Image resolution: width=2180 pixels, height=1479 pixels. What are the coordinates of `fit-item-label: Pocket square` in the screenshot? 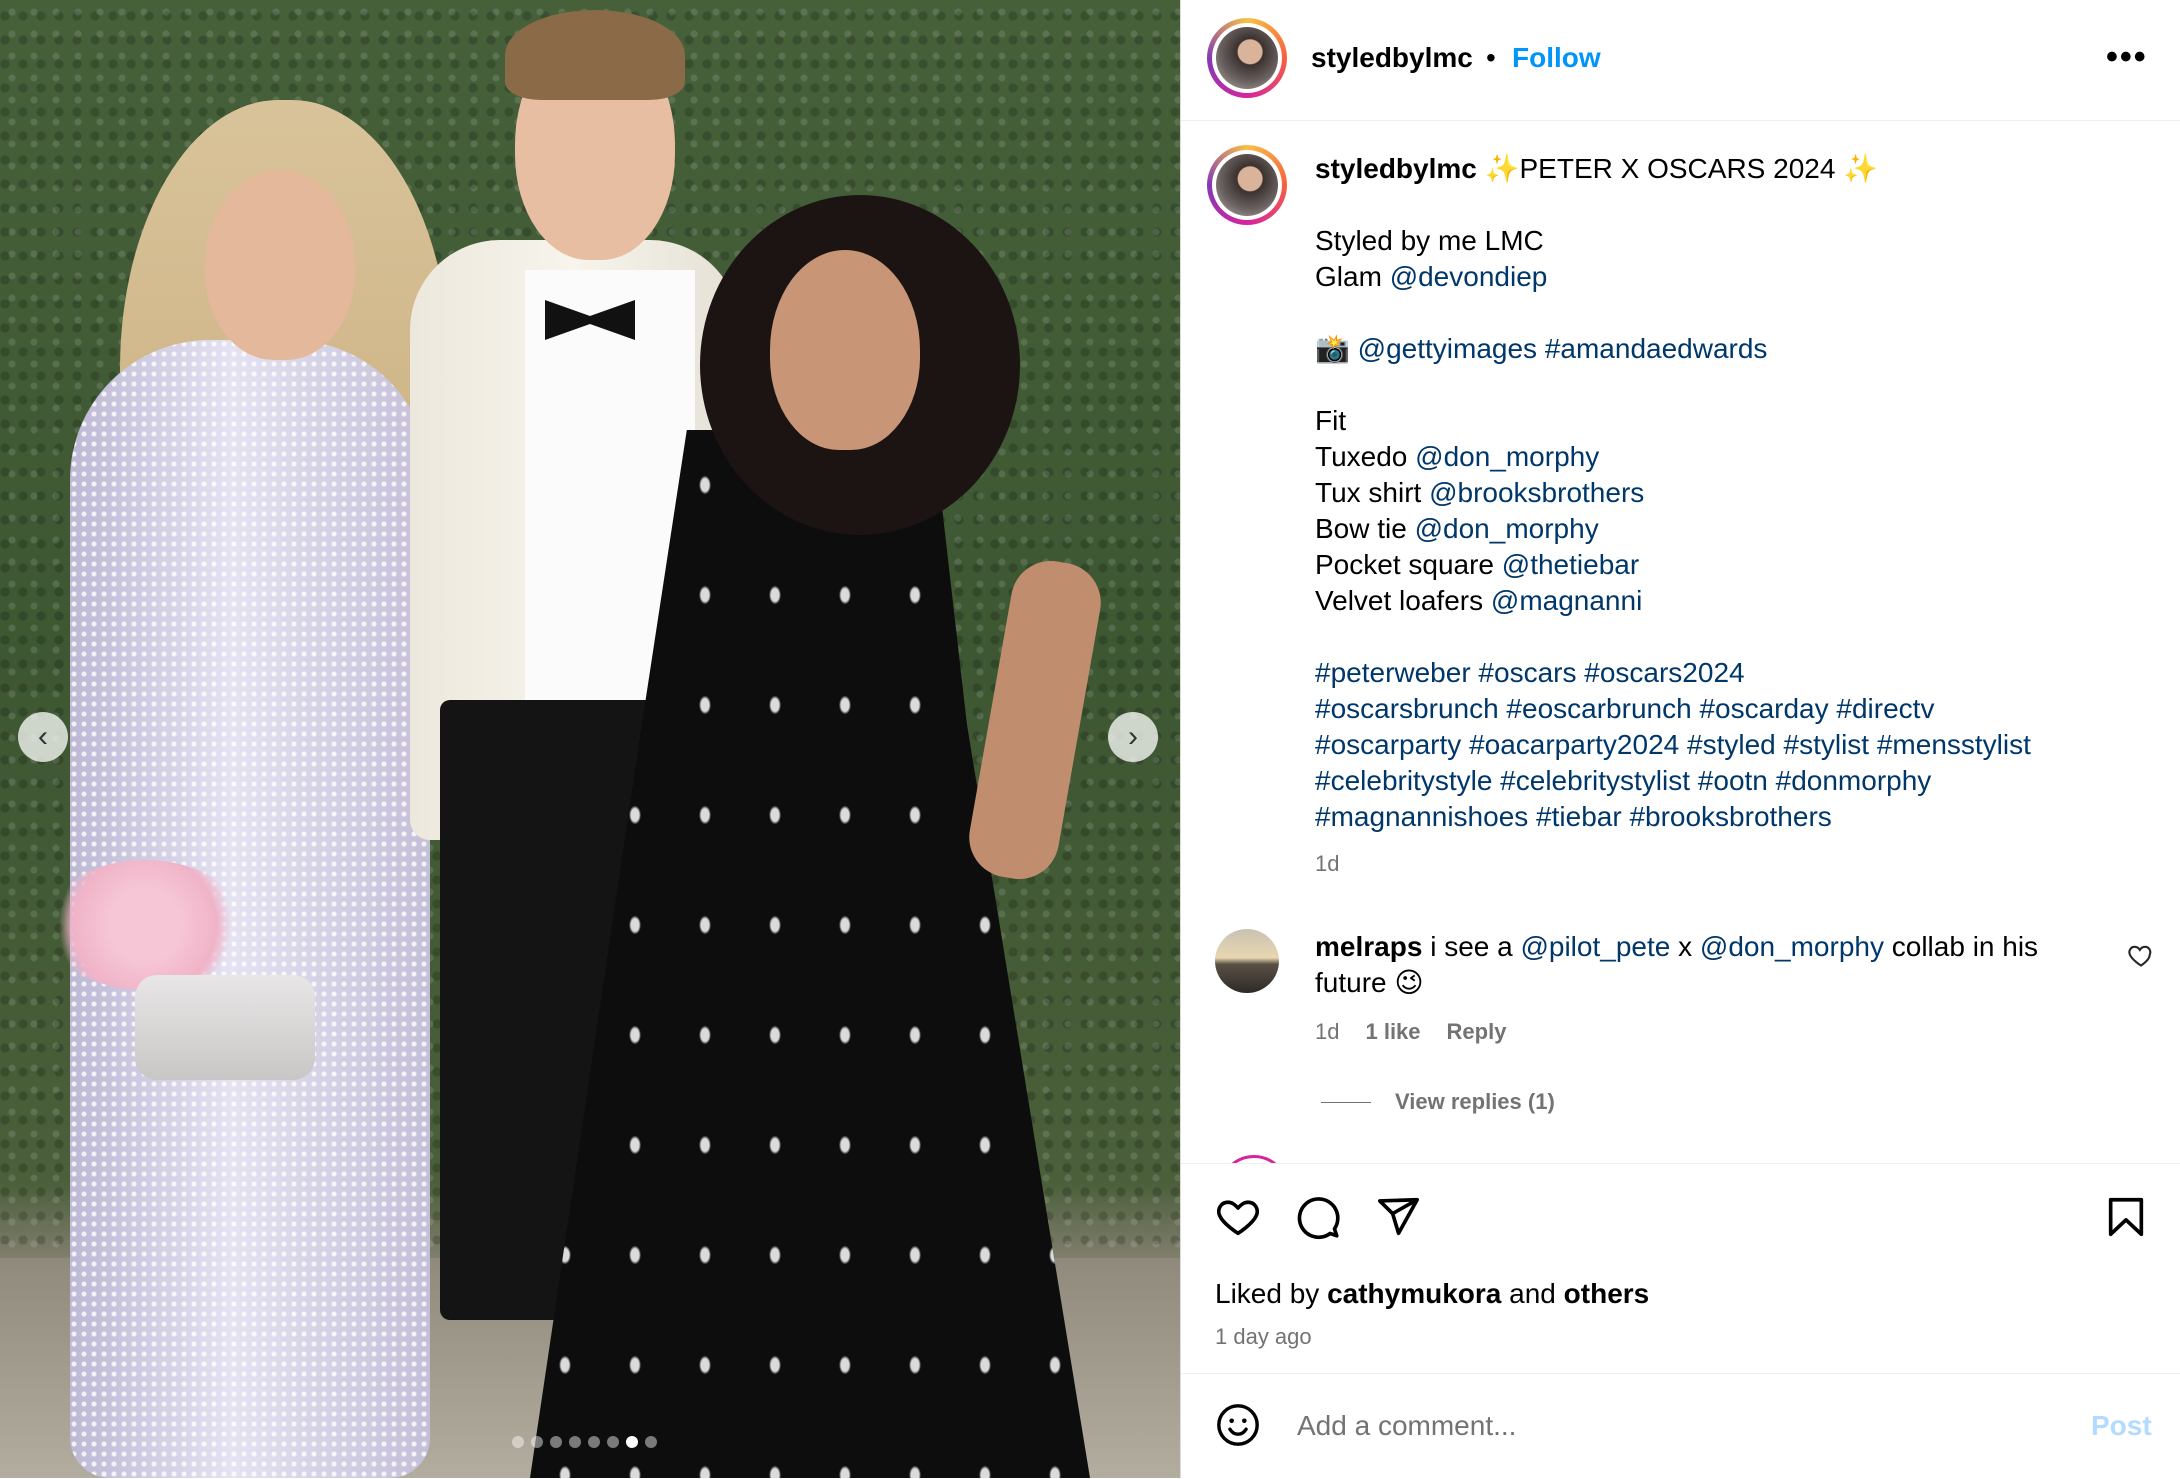 It's located at (1404, 564).